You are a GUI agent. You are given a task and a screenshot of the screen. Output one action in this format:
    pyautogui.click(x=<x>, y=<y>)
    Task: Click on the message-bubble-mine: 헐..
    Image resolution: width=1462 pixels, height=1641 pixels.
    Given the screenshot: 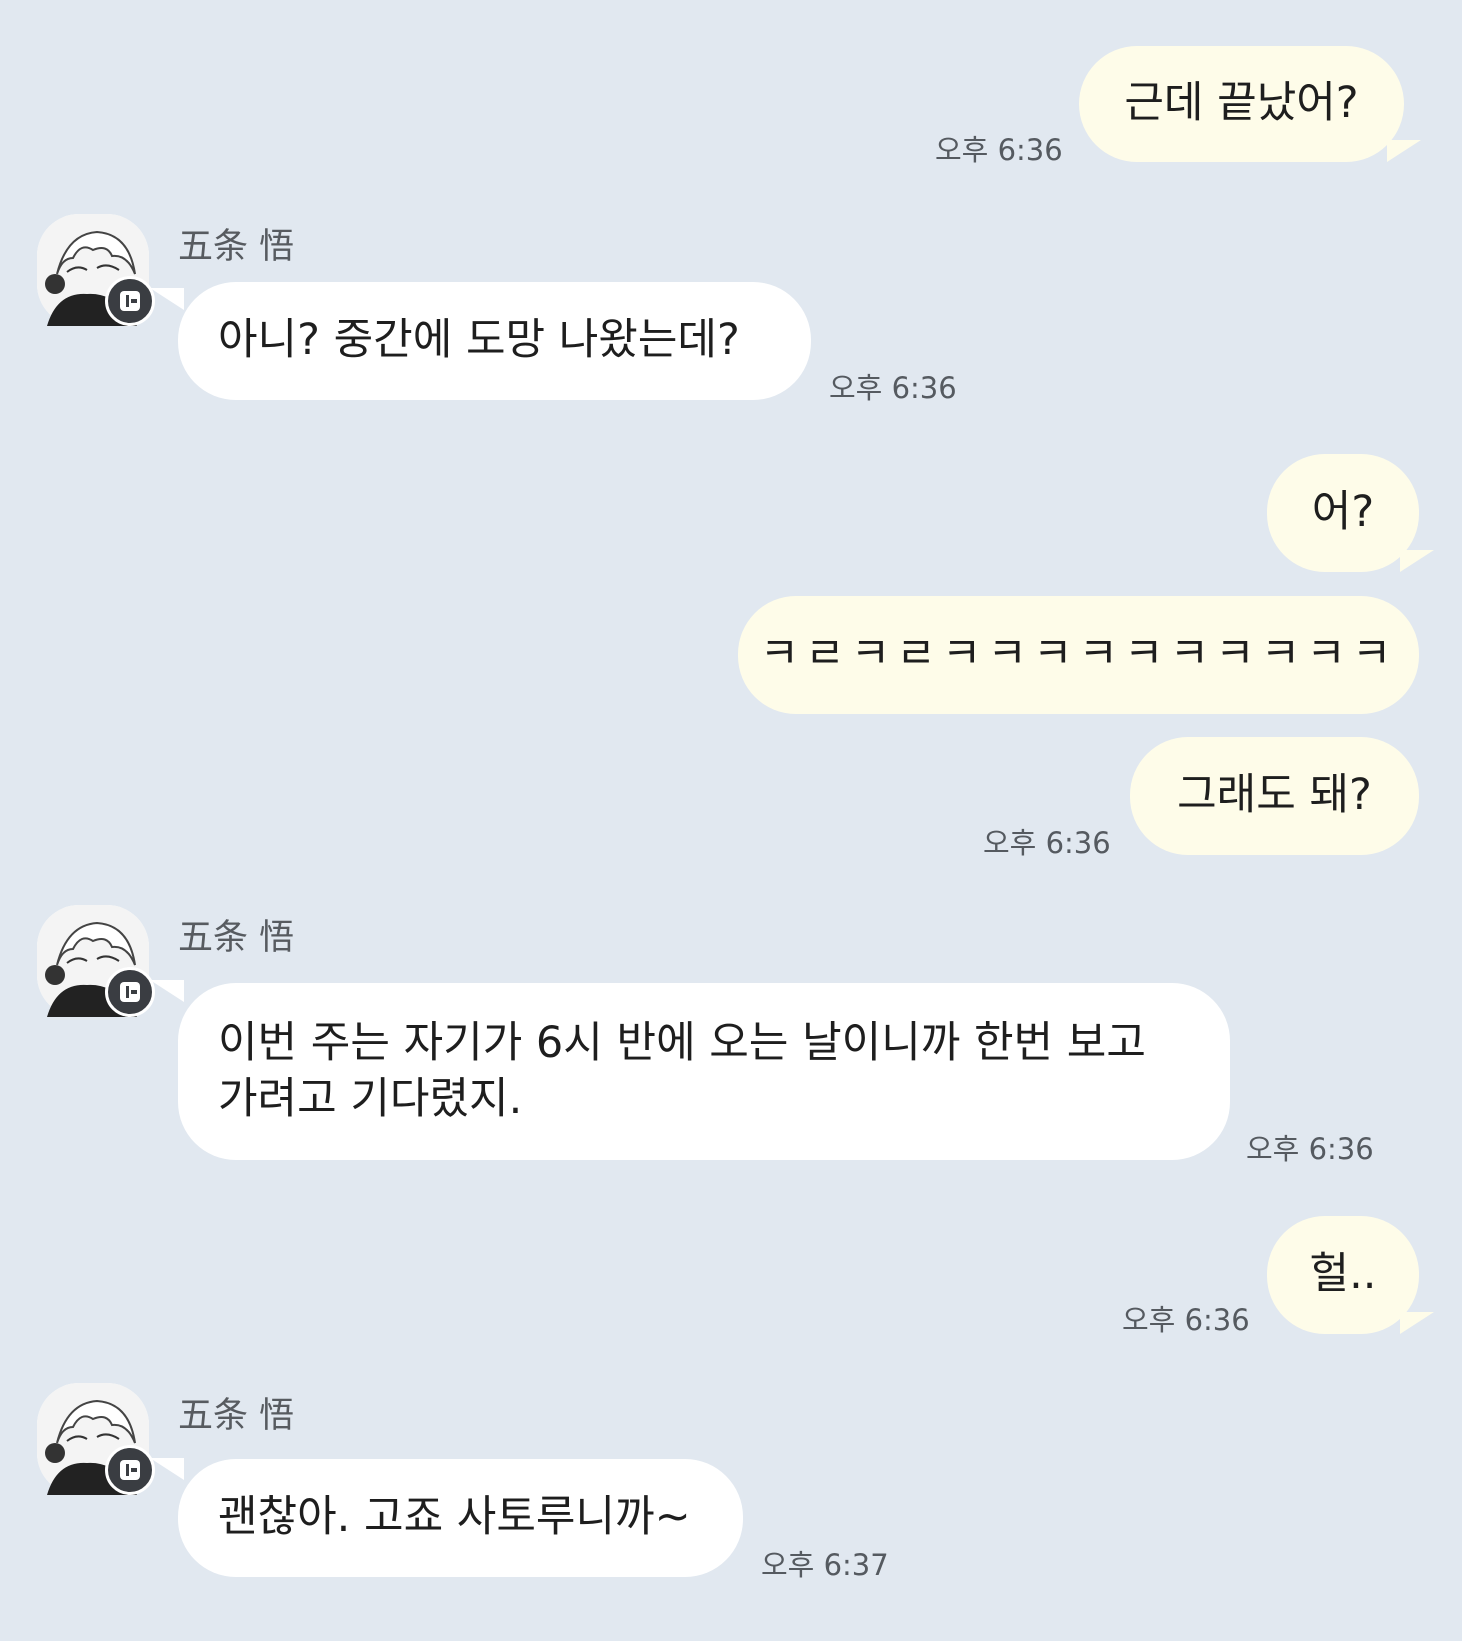 What is the action you would take?
    pyautogui.click(x=1343, y=1275)
    